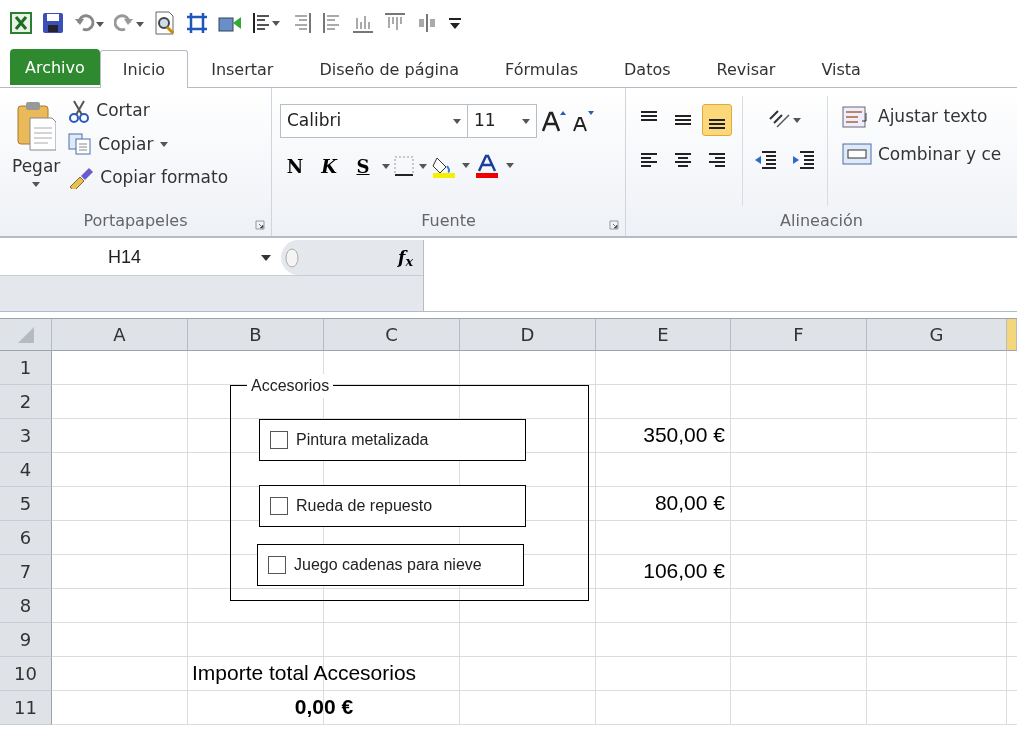 This screenshot has width=1017, height=744. What do you see at coordinates (148, 144) in the screenshot?
I see `copy-button: Copiar` at bounding box center [148, 144].